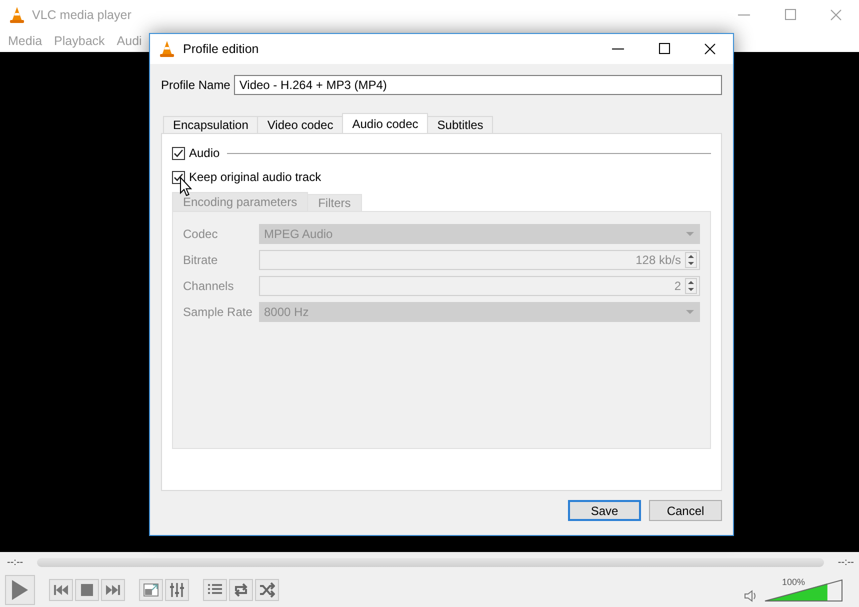  I want to click on fullscreen-button, so click(151, 589).